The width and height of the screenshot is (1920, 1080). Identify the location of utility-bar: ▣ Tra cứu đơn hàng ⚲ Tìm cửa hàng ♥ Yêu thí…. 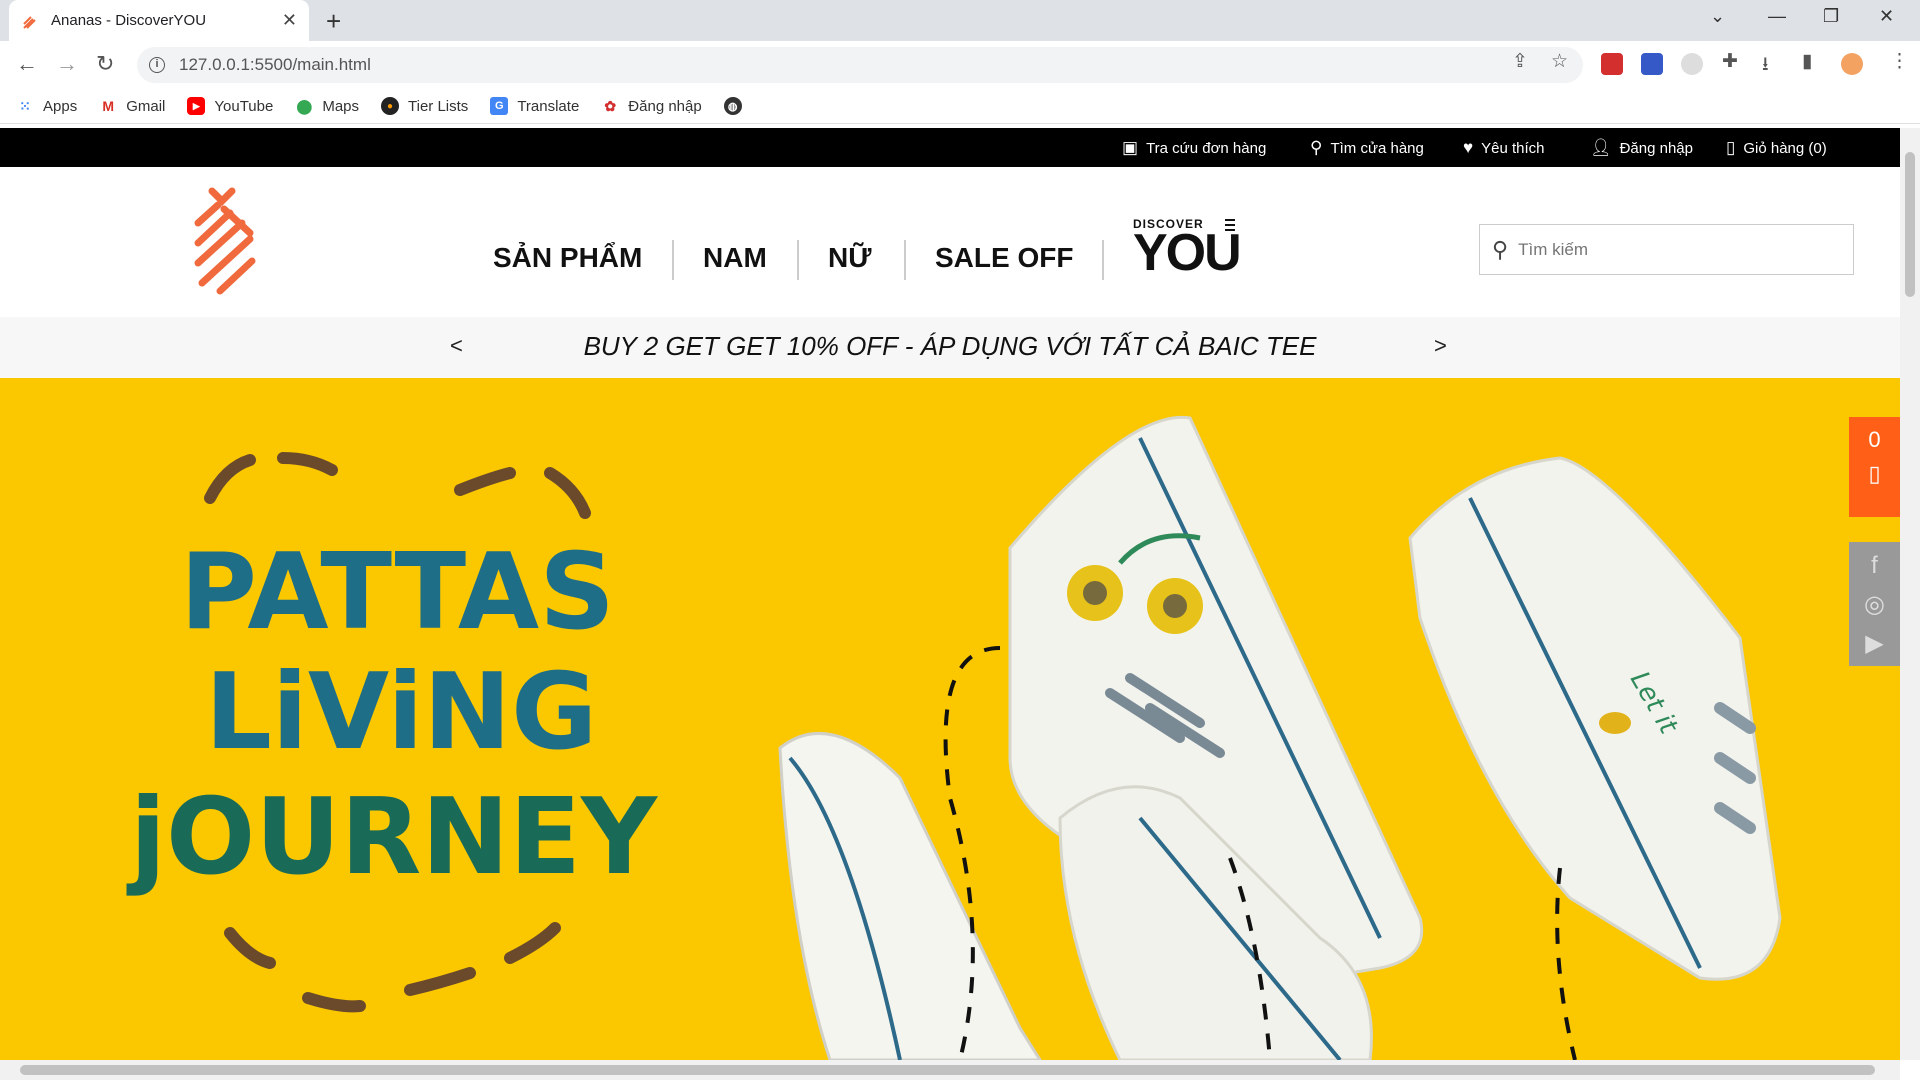
(950, 147).